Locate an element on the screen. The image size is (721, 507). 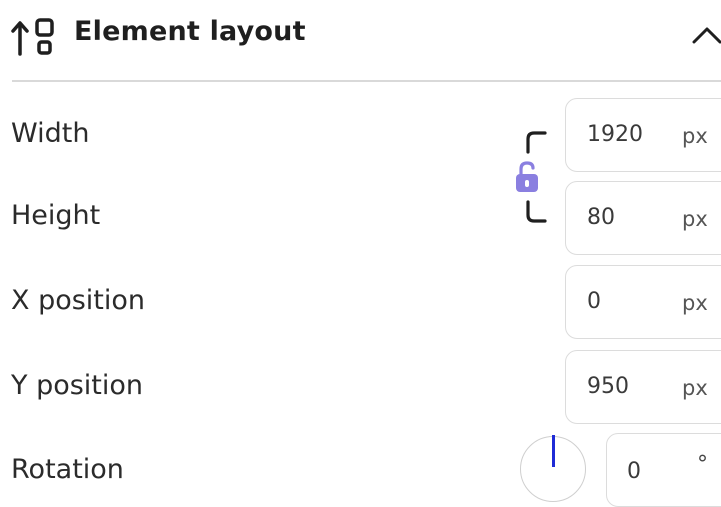
rotation-dial-needle is located at coordinates (553, 451).